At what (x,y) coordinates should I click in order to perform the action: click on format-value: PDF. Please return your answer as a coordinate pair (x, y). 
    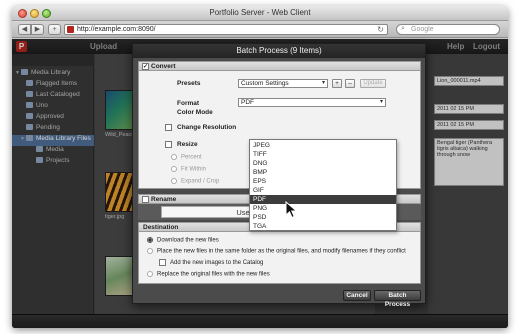
    Looking at the image, I should click on (247, 102).